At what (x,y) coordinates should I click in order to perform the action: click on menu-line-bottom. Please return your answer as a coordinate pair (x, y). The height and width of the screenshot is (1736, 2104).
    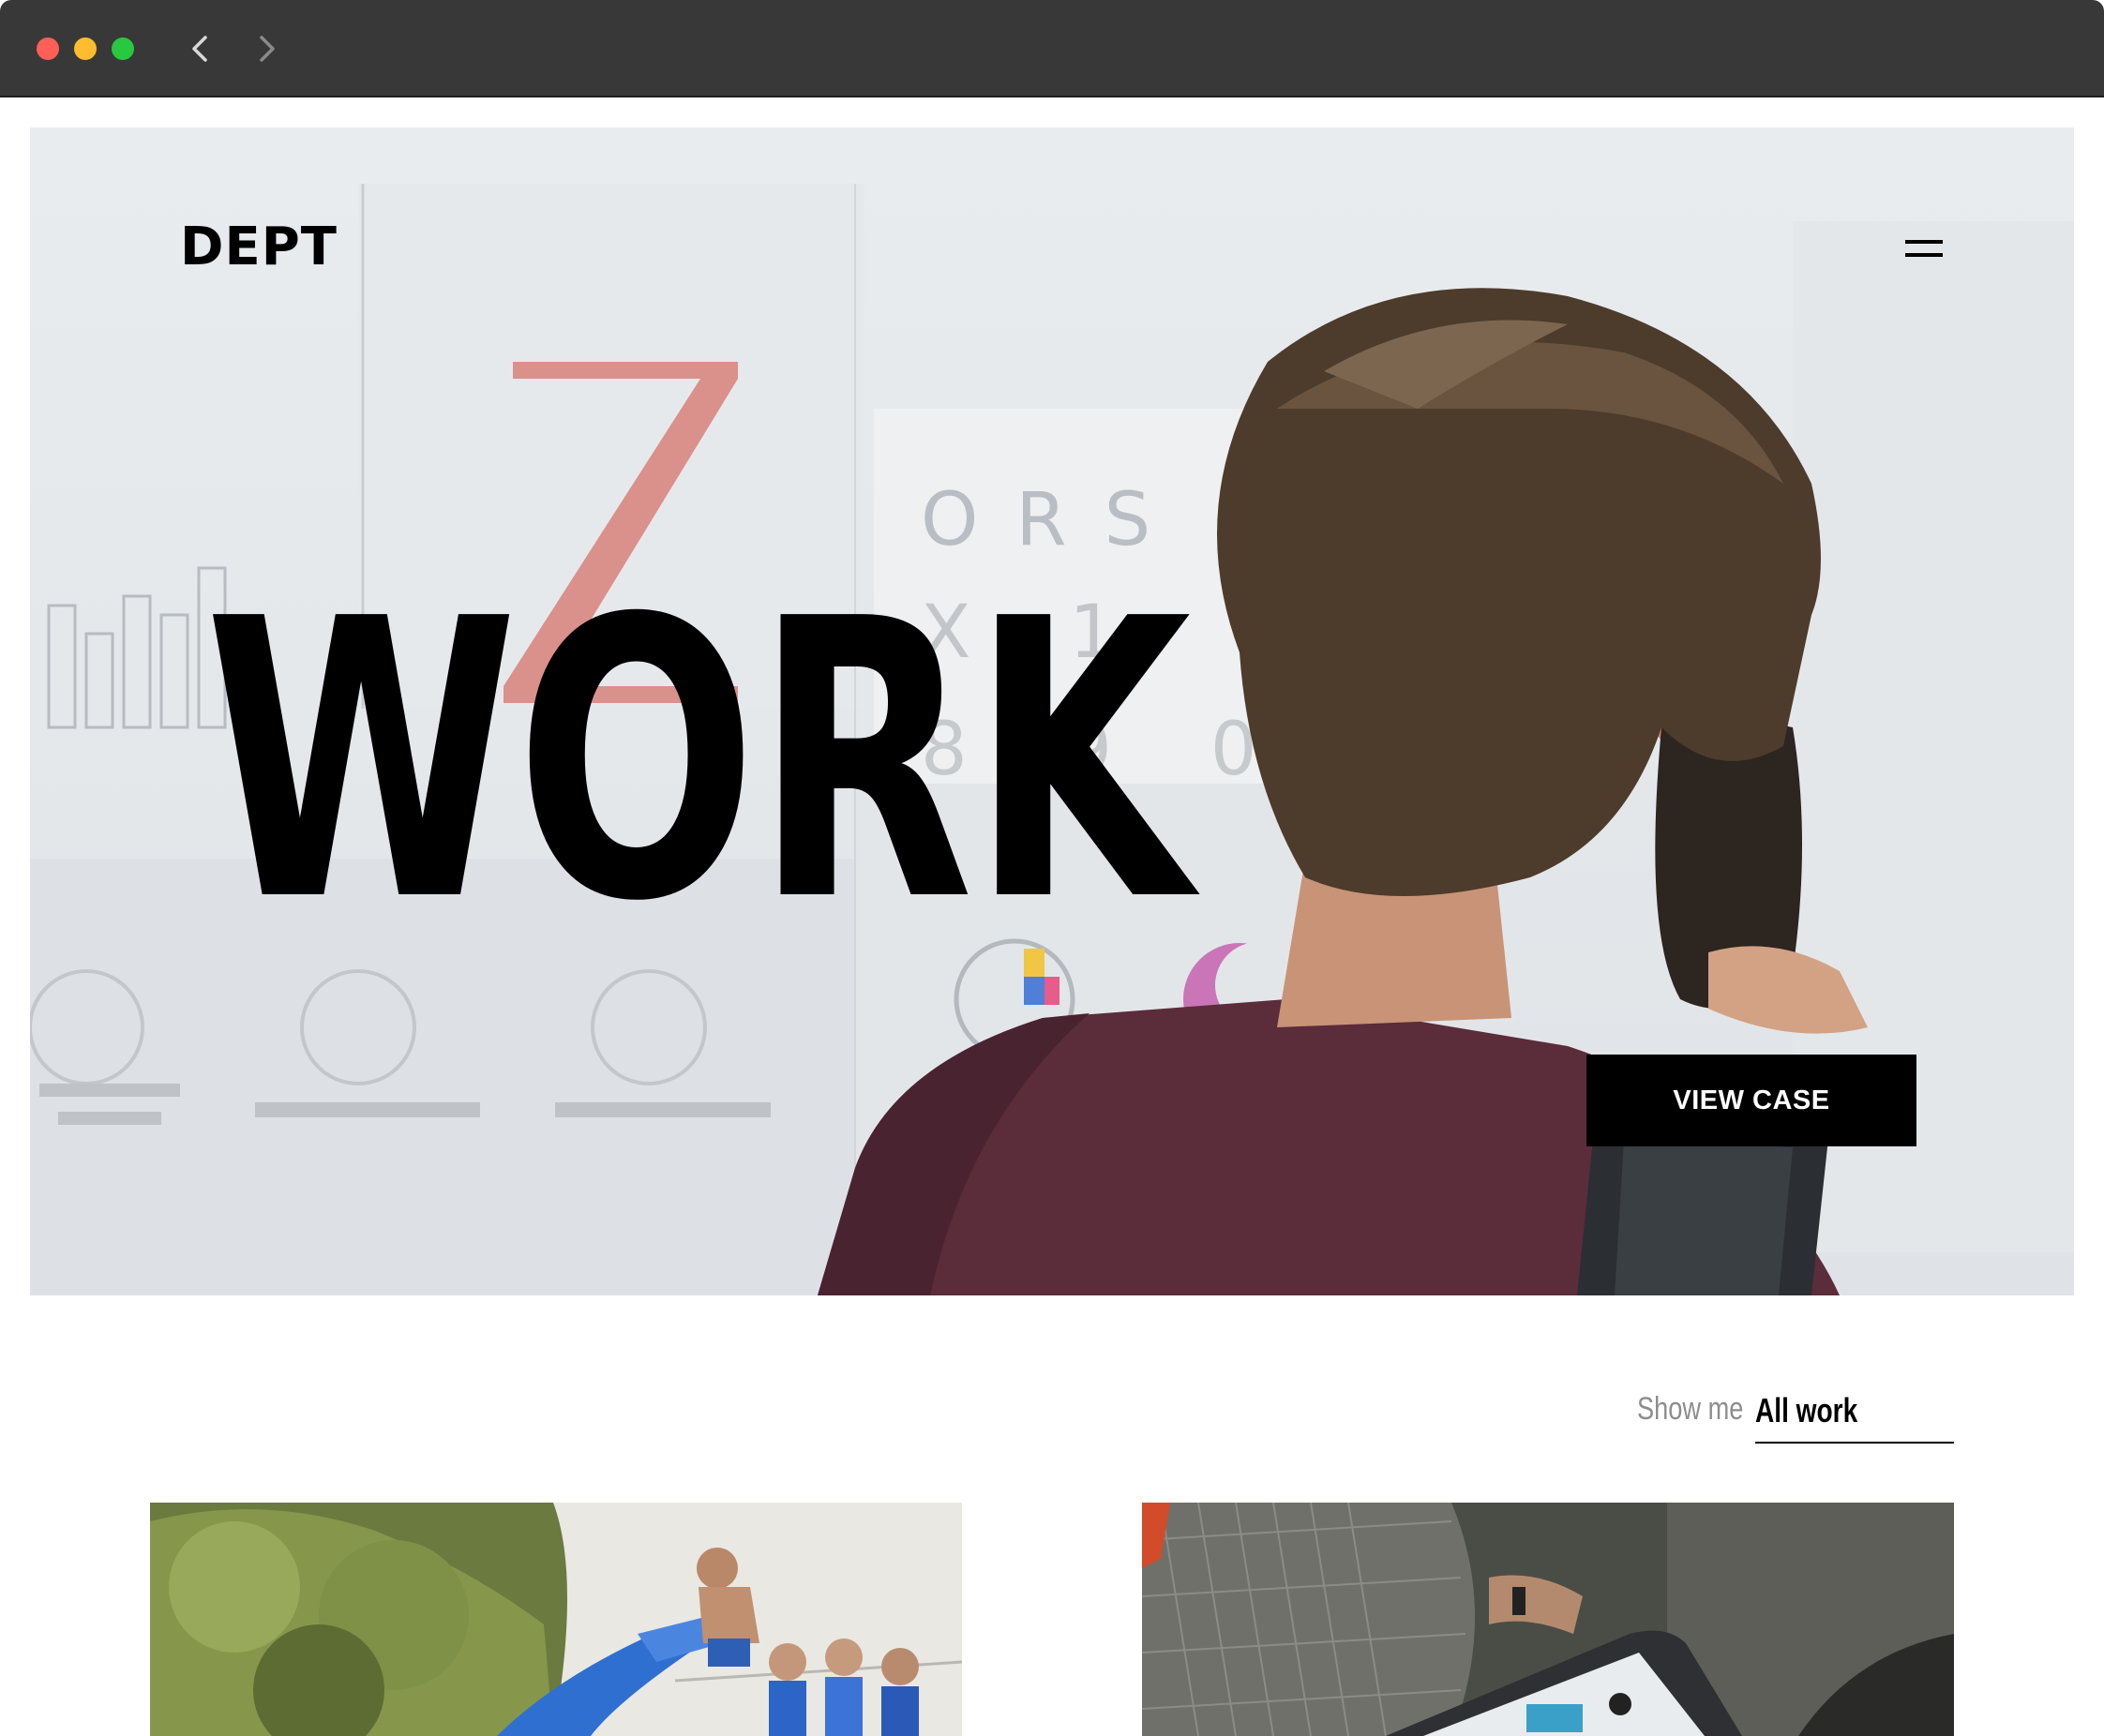
    Looking at the image, I should click on (1924, 255).